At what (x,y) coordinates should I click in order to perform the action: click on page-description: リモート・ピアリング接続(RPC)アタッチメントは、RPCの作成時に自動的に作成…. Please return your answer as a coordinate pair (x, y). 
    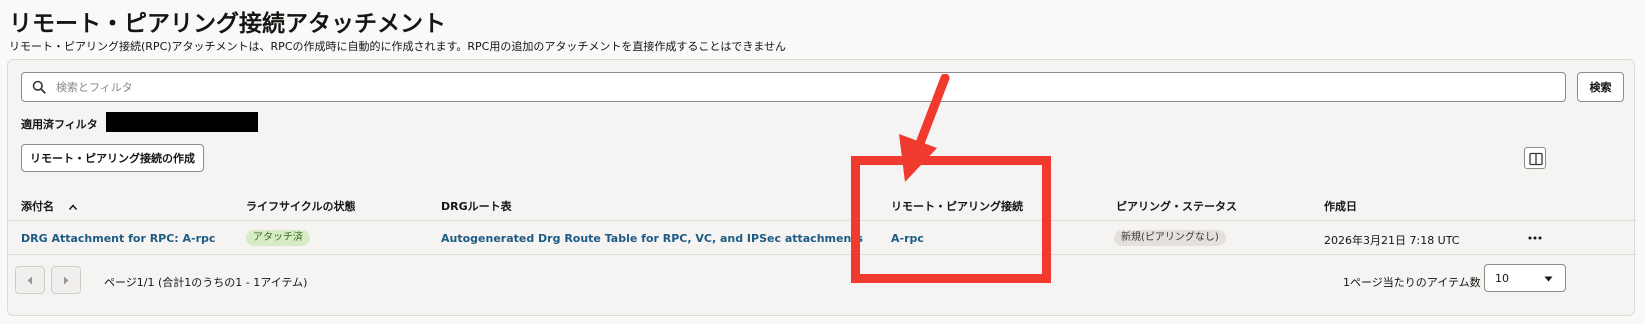
    Looking at the image, I should click on (398, 46).